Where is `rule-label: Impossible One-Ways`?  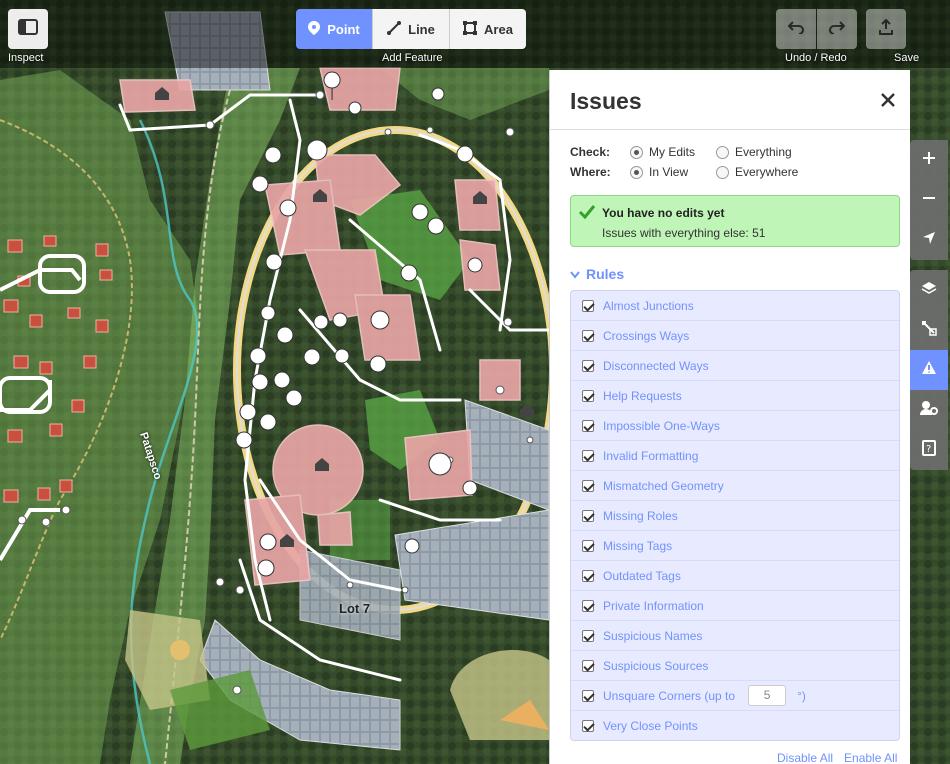 rule-label: Impossible One-Ways is located at coordinates (661, 425).